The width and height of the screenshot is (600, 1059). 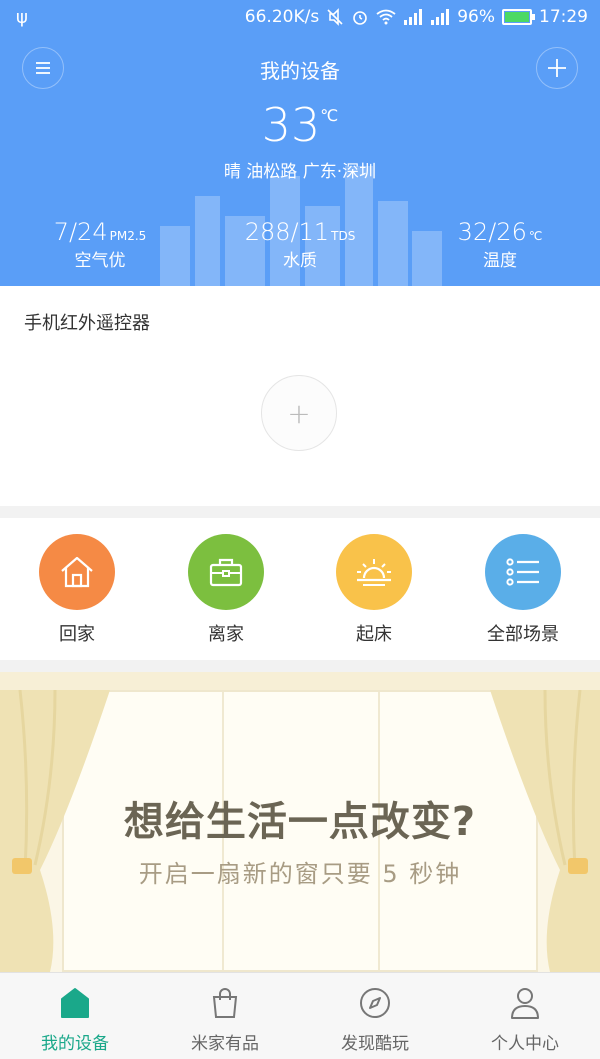 I want to click on plus-icon: +, so click(x=299, y=413).